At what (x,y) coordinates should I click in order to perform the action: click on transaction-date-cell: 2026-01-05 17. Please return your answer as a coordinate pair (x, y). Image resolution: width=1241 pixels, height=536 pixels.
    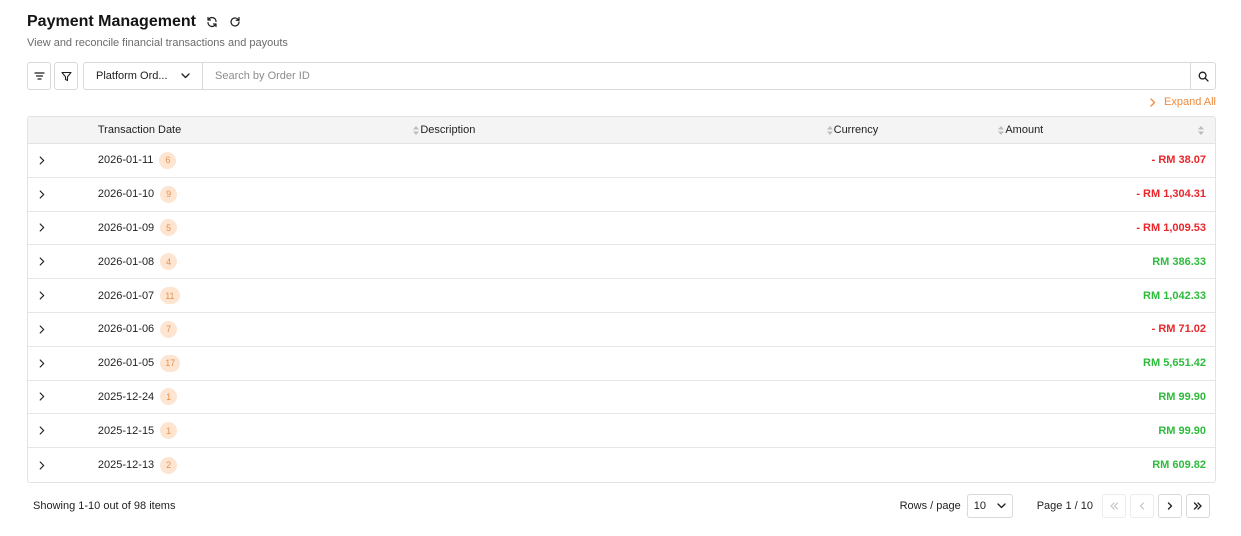
    Looking at the image, I should click on (259, 363).